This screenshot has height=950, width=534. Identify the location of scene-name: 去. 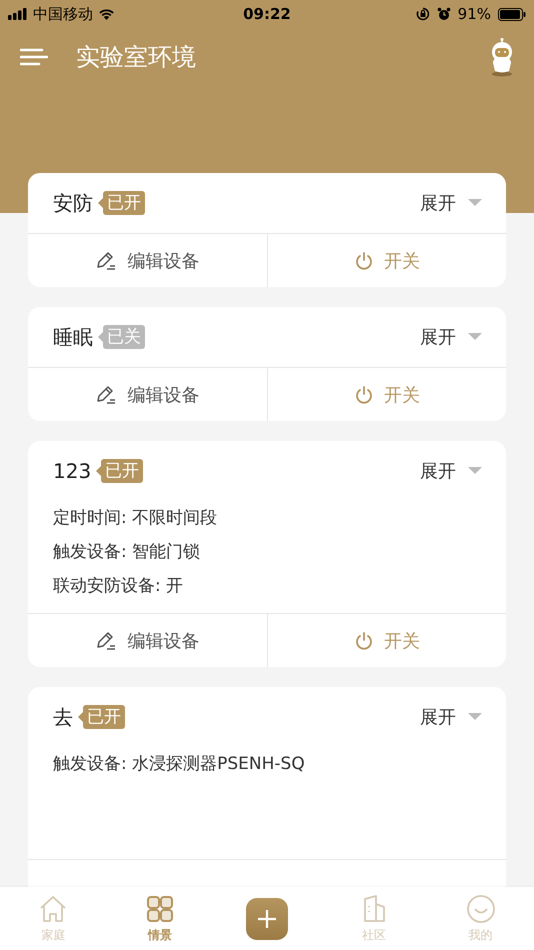
(63, 717).